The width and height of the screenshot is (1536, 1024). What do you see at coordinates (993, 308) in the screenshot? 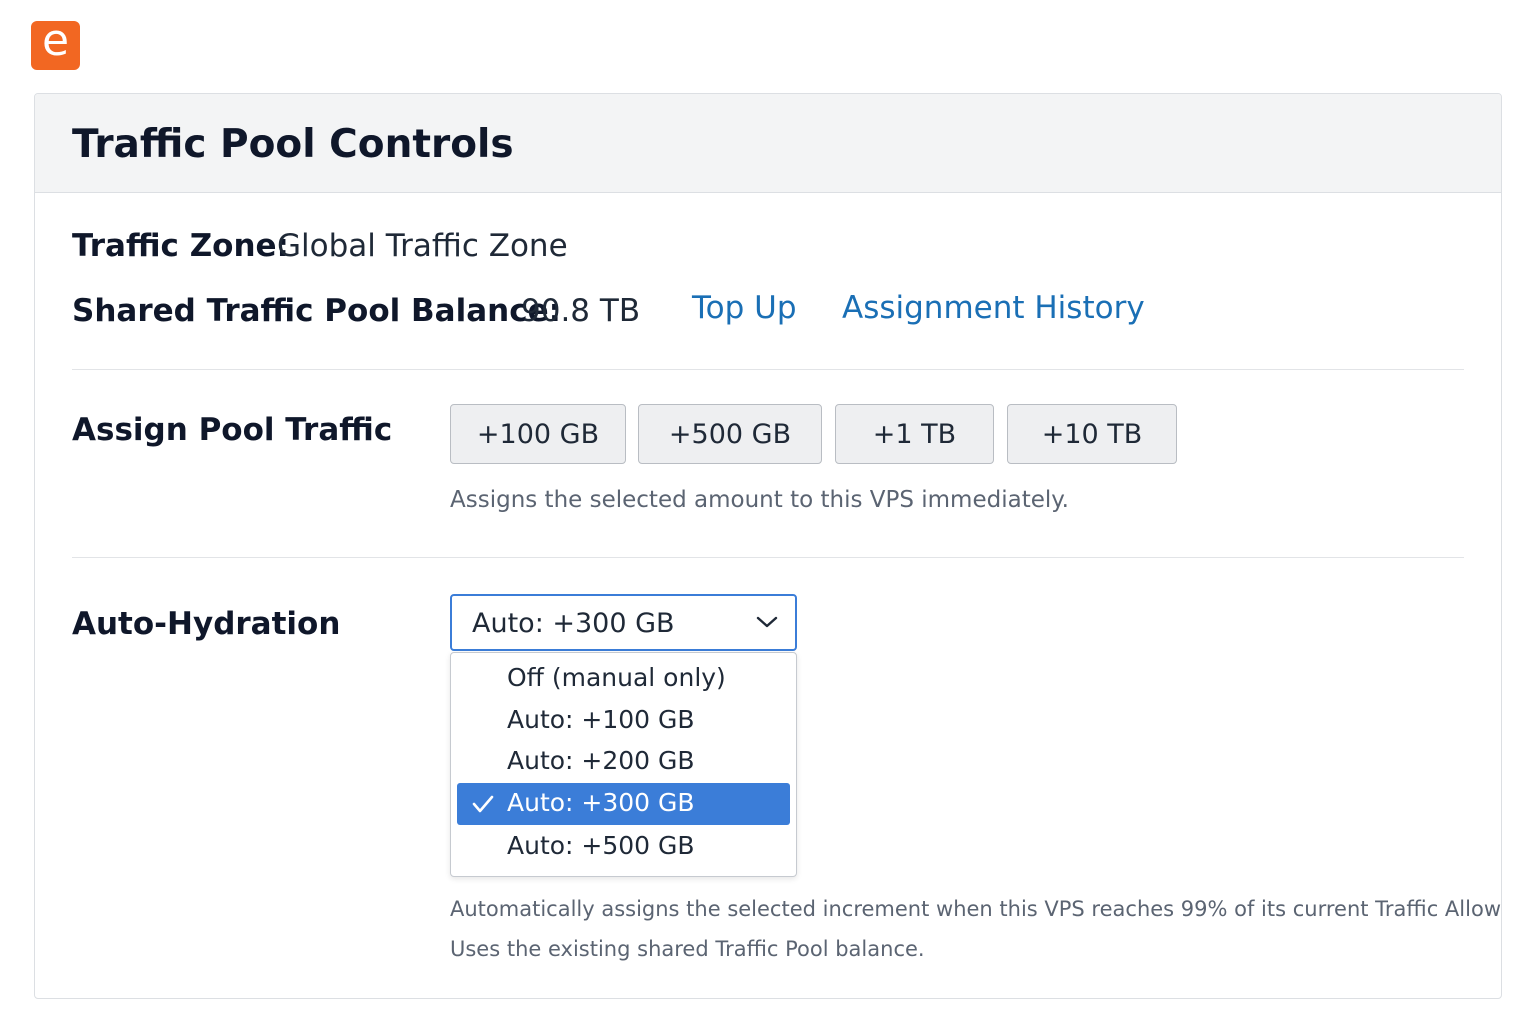
I see `assignment-history-link: Assignment History` at bounding box center [993, 308].